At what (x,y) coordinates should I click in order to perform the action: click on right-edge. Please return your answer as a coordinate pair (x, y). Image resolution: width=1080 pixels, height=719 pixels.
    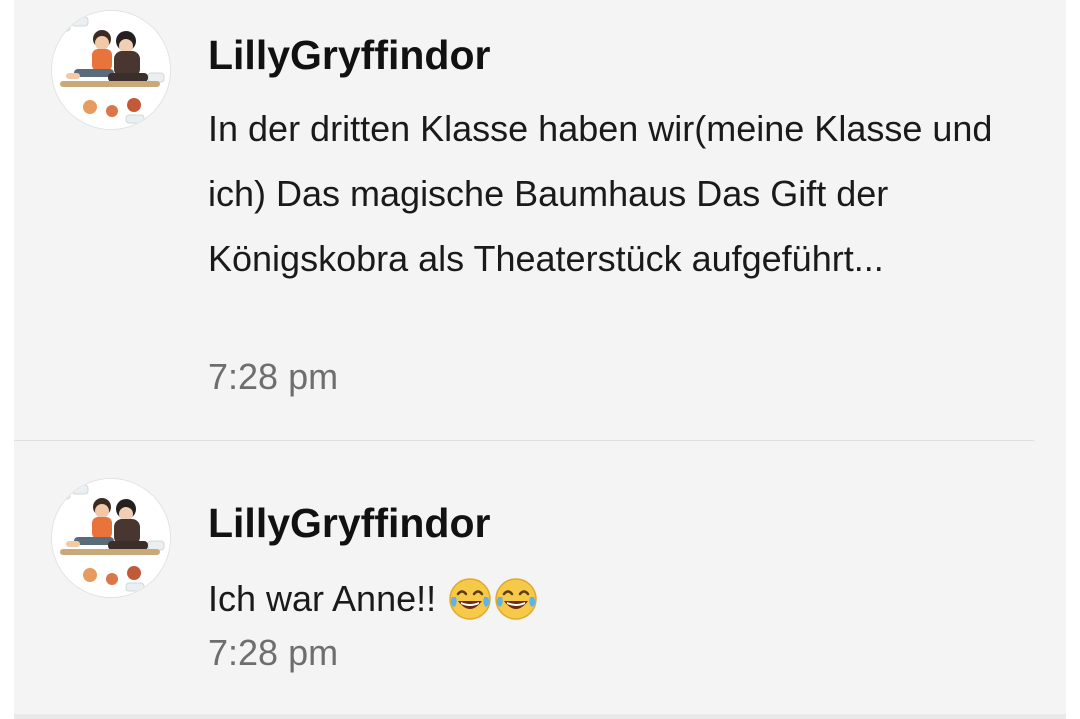
    Looking at the image, I should click on (1073, 359).